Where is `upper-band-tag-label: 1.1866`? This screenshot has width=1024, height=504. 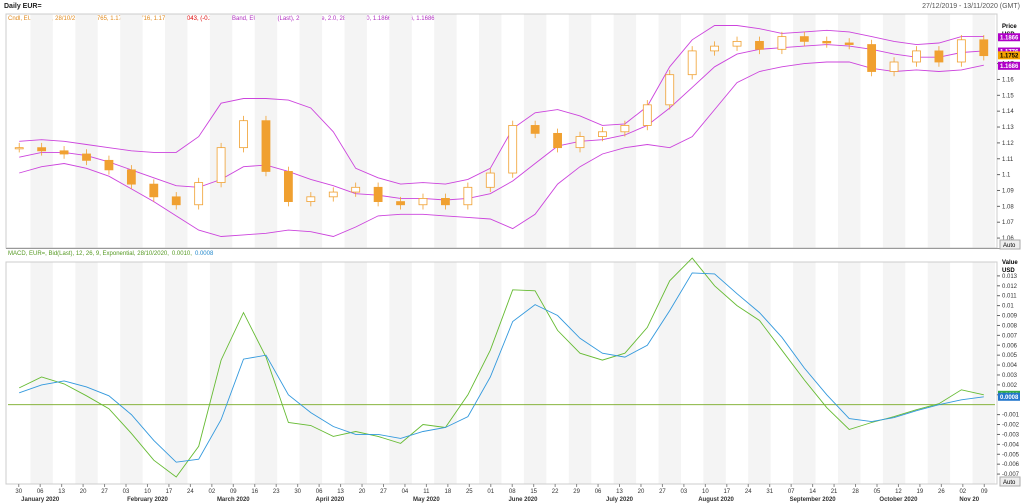
upper-band-tag-label: 1.1866 is located at coordinates (1009, 38).